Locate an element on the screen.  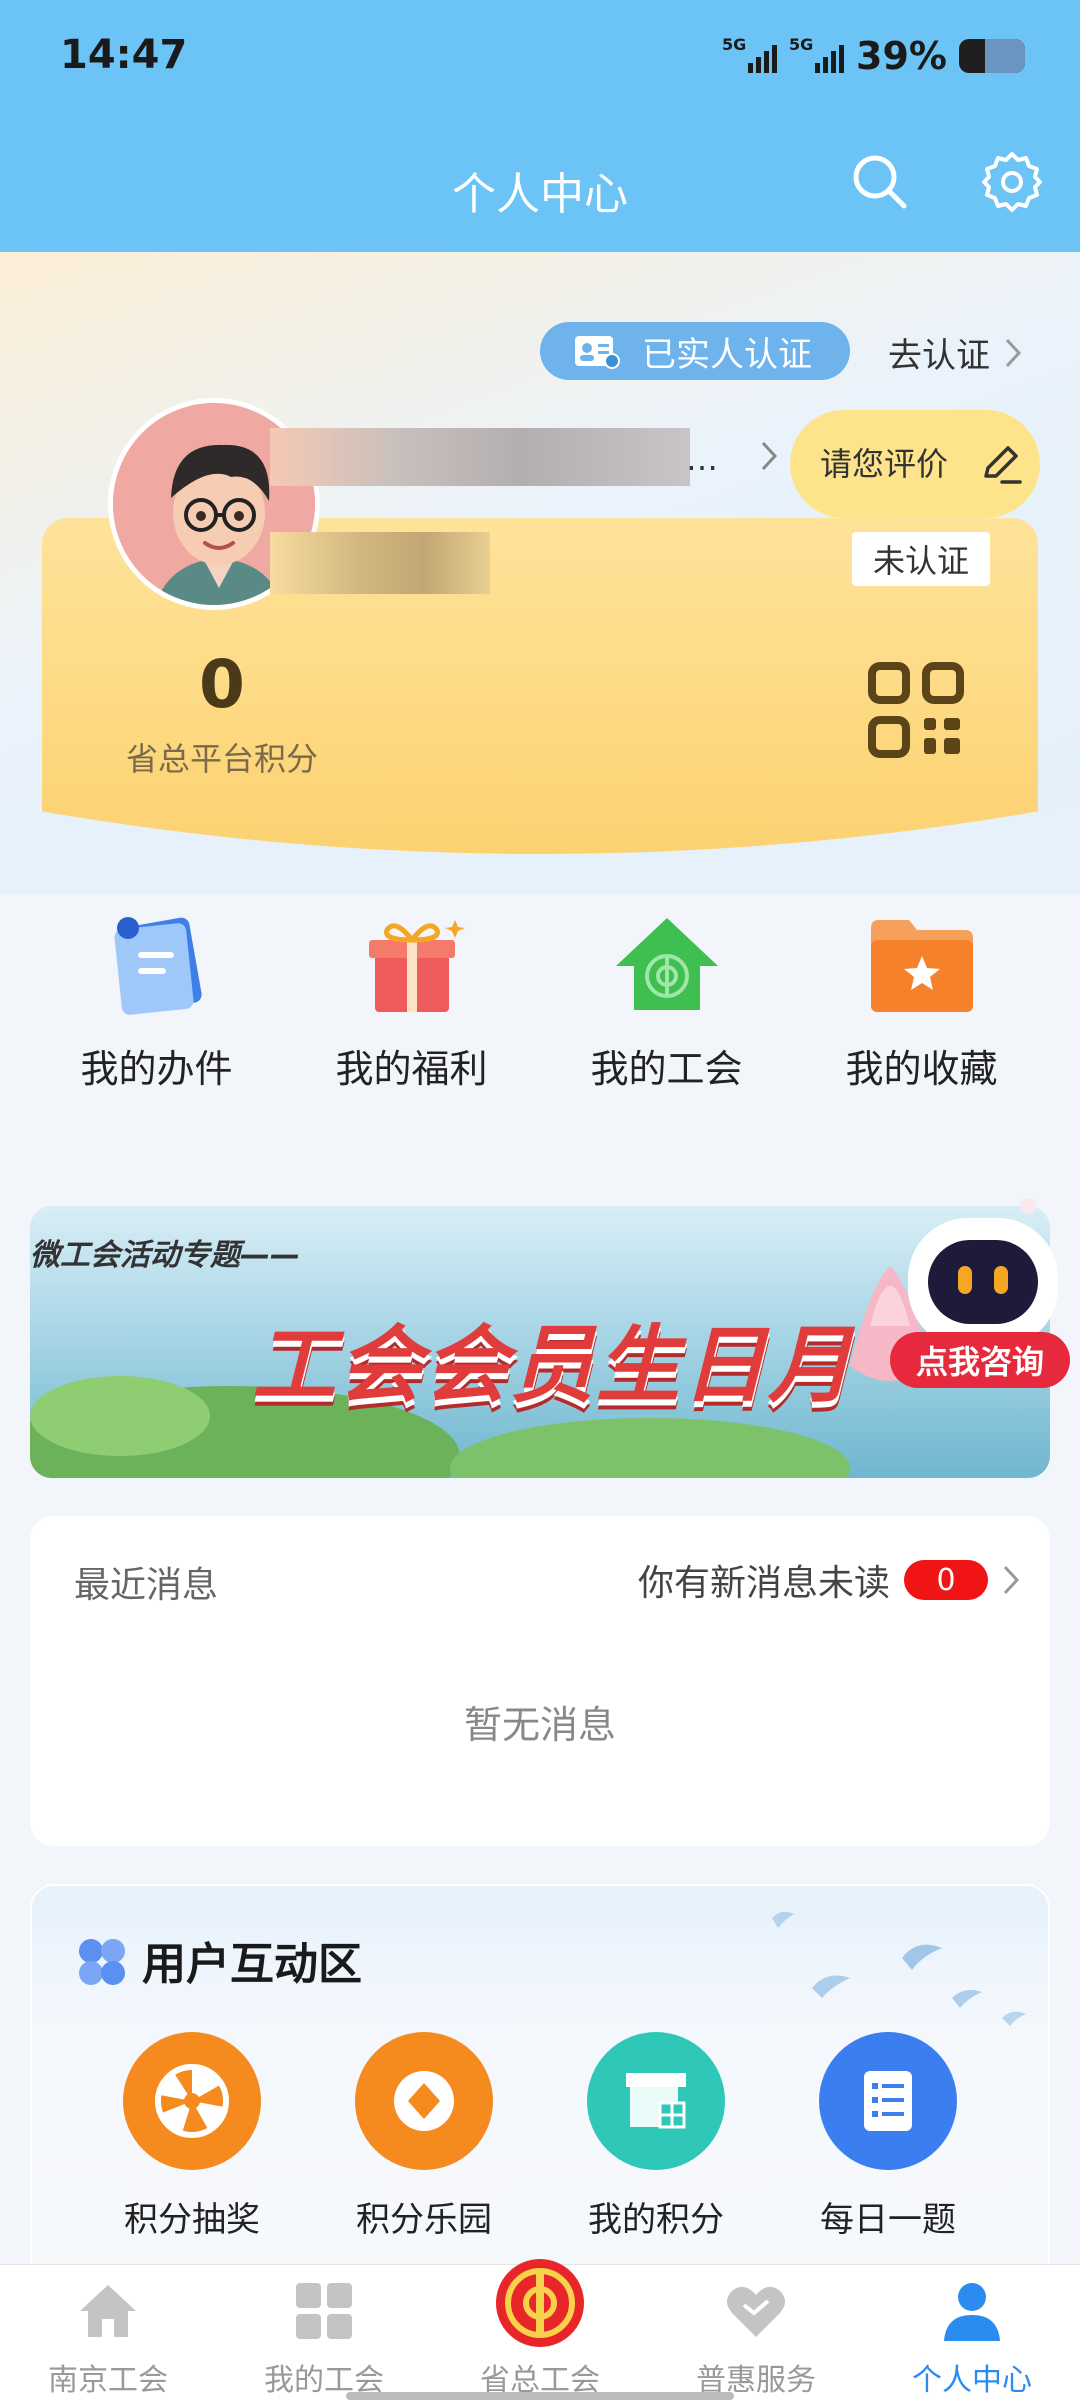
card-curve is located at coordinates (540, 849).